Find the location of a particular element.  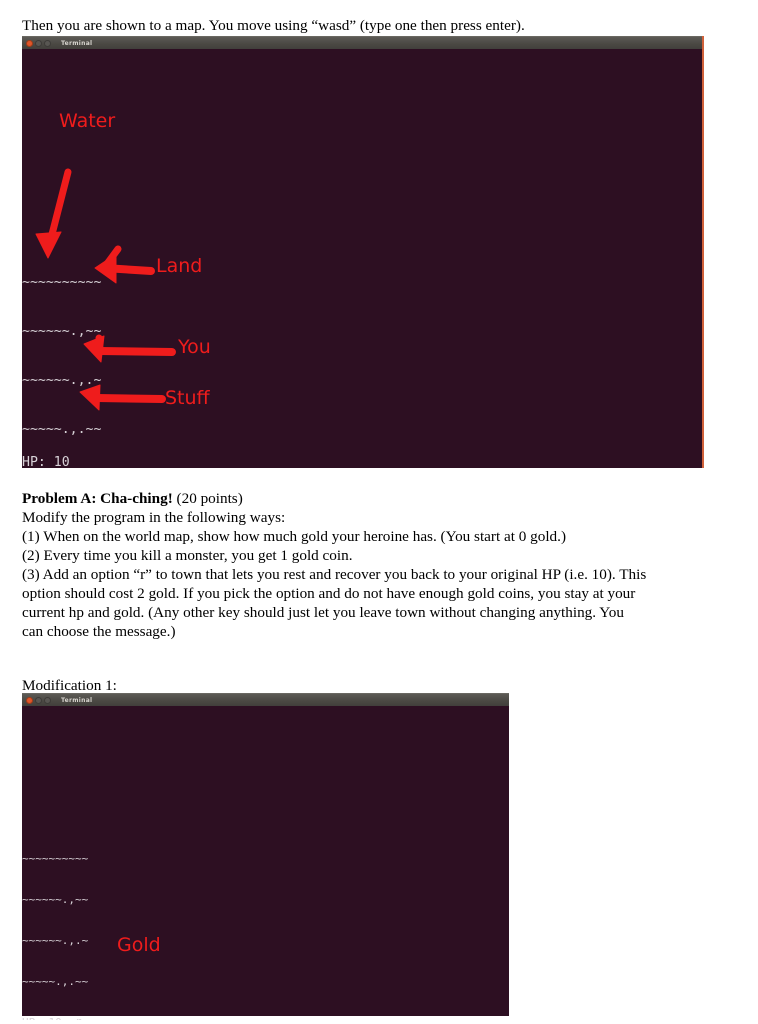

window-title-1: Terminal is located at coordinates (77, 43).